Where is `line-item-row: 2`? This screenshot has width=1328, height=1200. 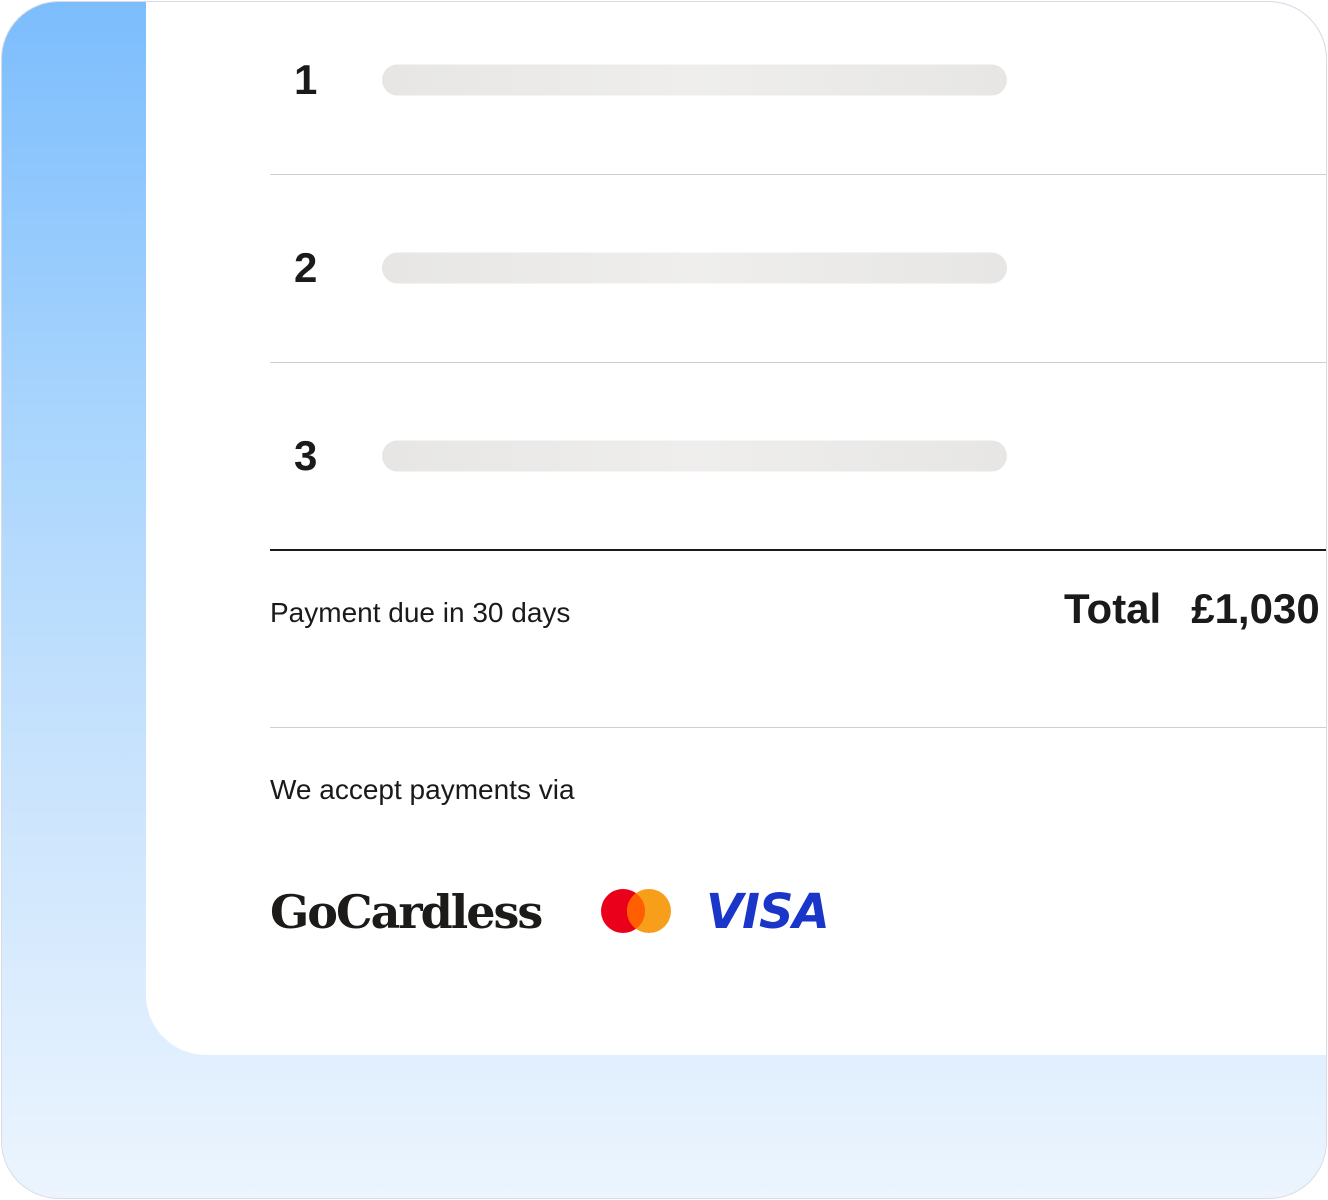
line-item-row: 2 is located at coordinates (798, 268).